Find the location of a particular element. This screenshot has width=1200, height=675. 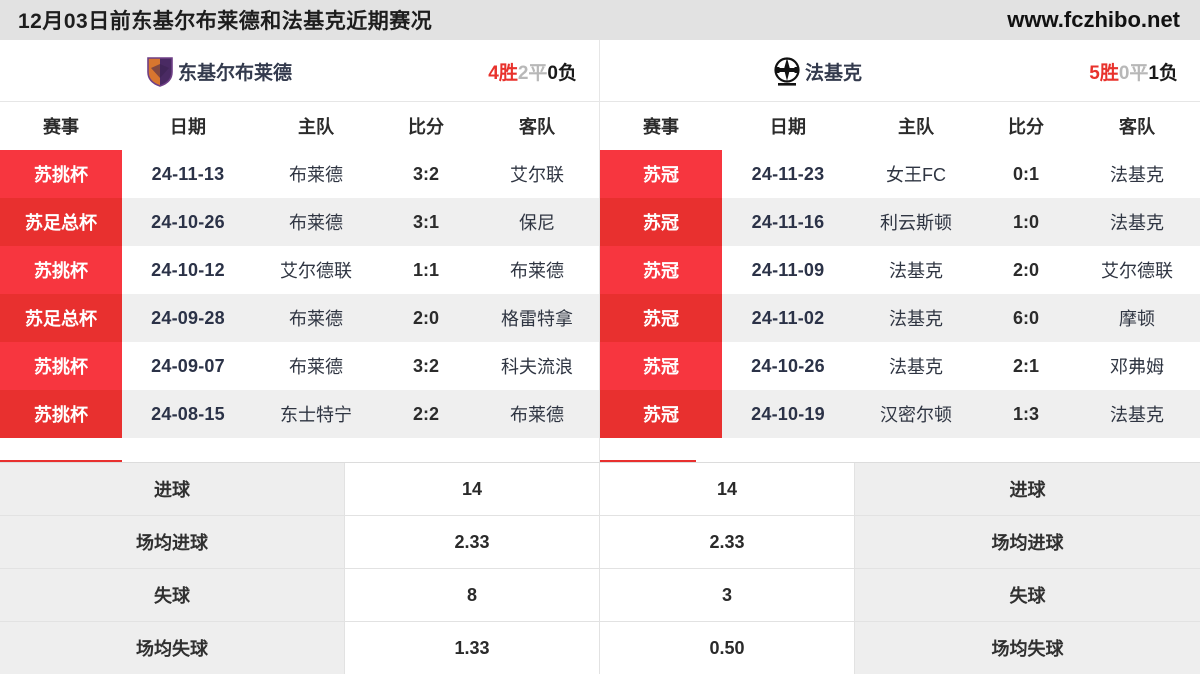

cell-home-team: 女王FC is located at coordinates (916, 175).